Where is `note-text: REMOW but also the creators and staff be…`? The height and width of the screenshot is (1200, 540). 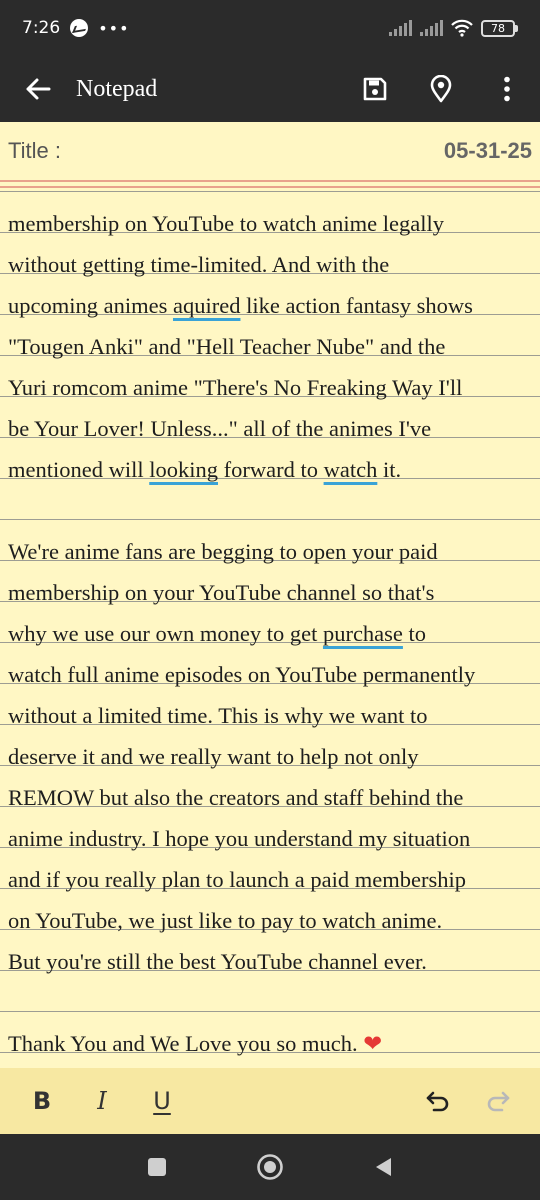
note-text: REMOW but also the creators and staff be… is located at coordinates (236, 797).